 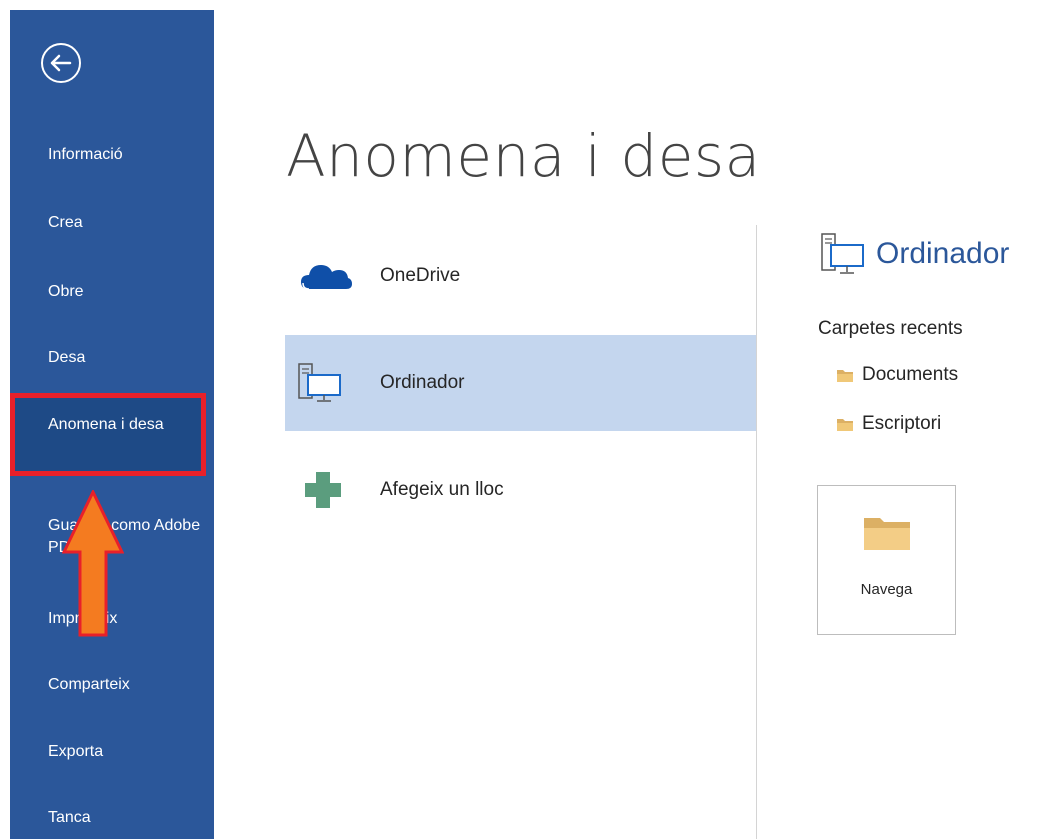 I want to click on nav-item-export: Exporta, so click(x=112, y=752).